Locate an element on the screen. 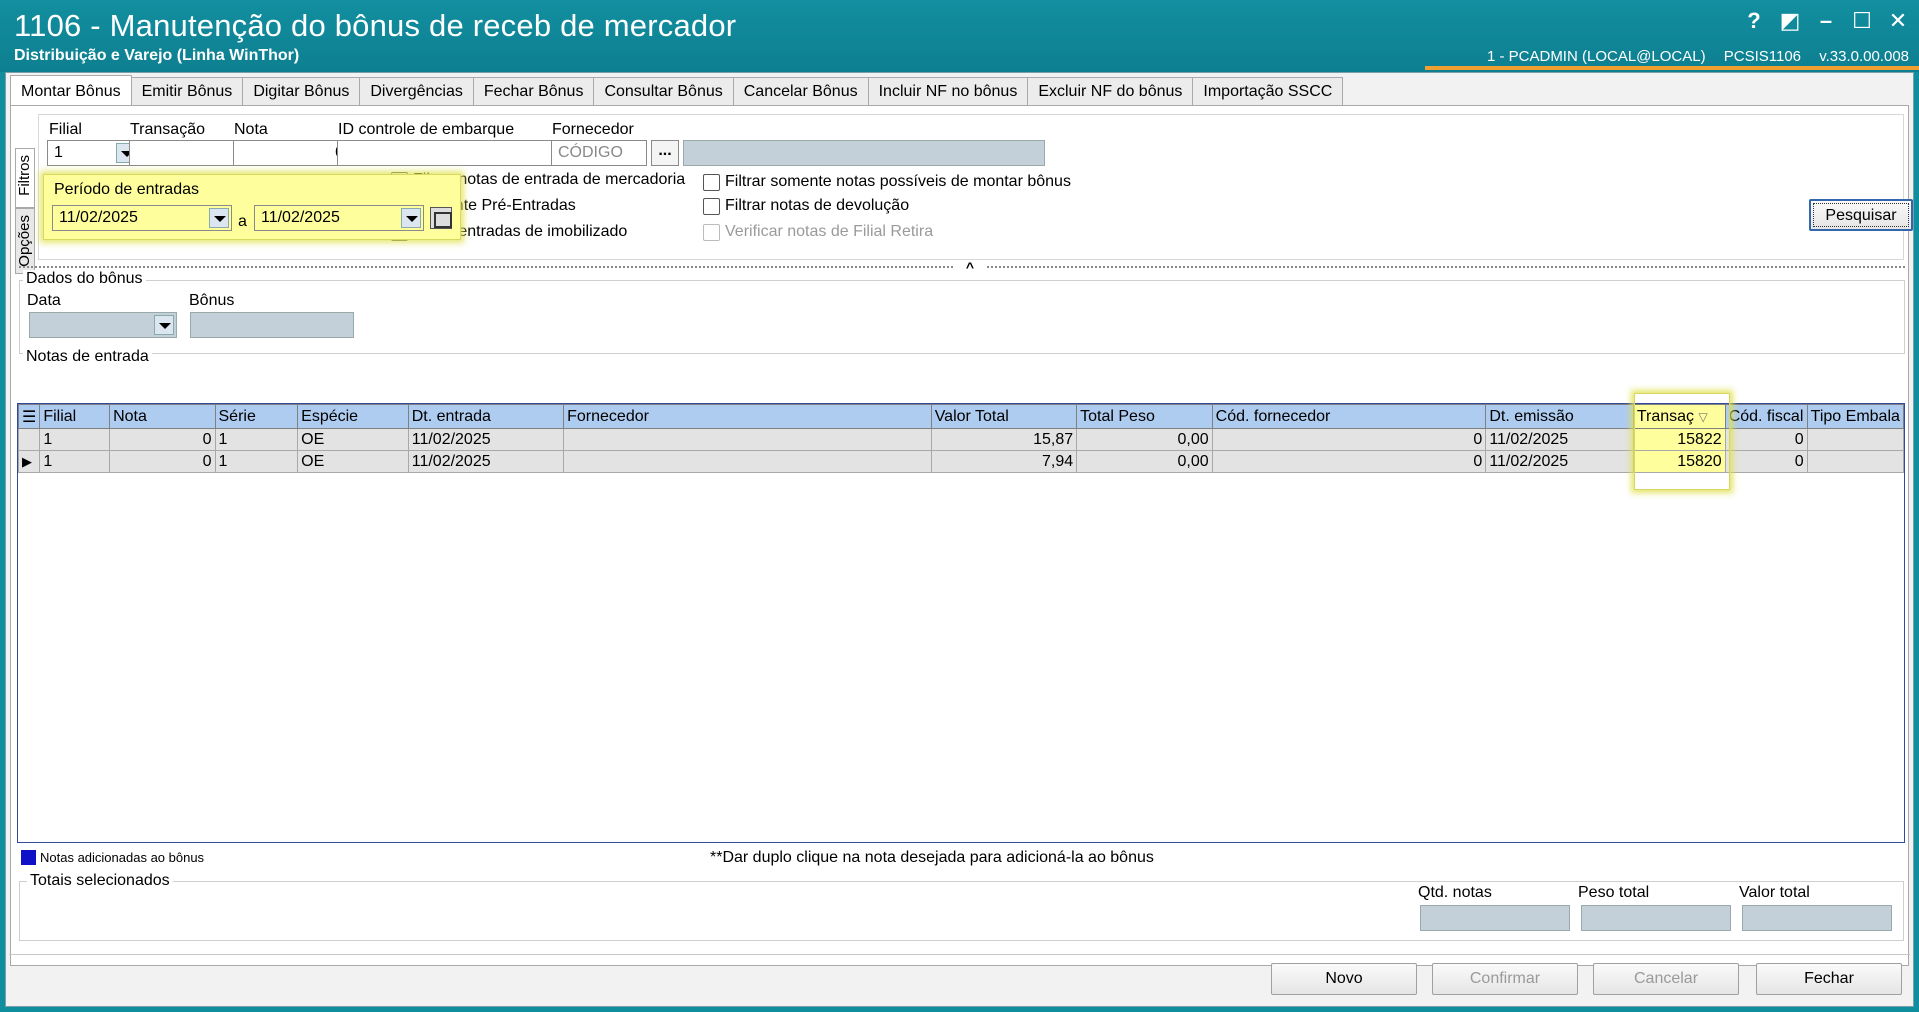 The image size is (1919, 1012). data-select is located at coordinates (103, 325).